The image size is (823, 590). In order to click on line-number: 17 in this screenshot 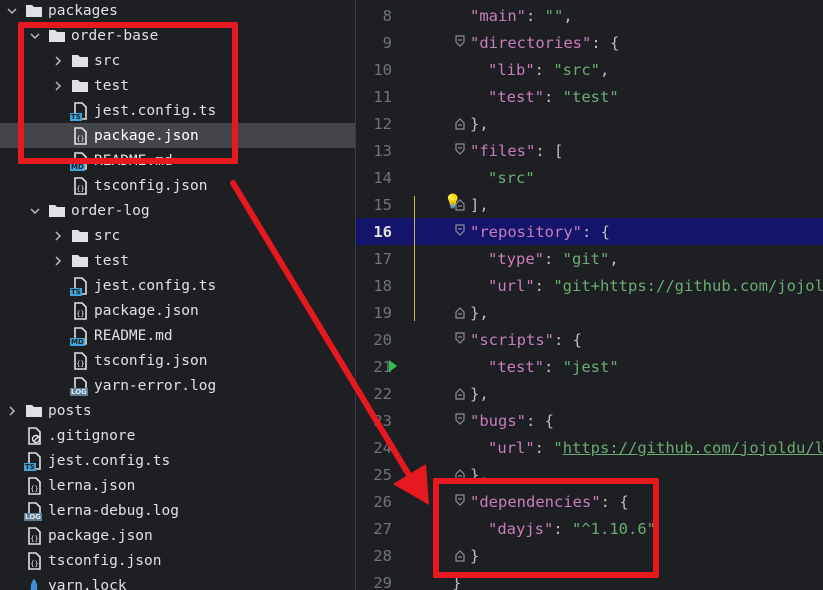, I will do `click(382, 258)`.